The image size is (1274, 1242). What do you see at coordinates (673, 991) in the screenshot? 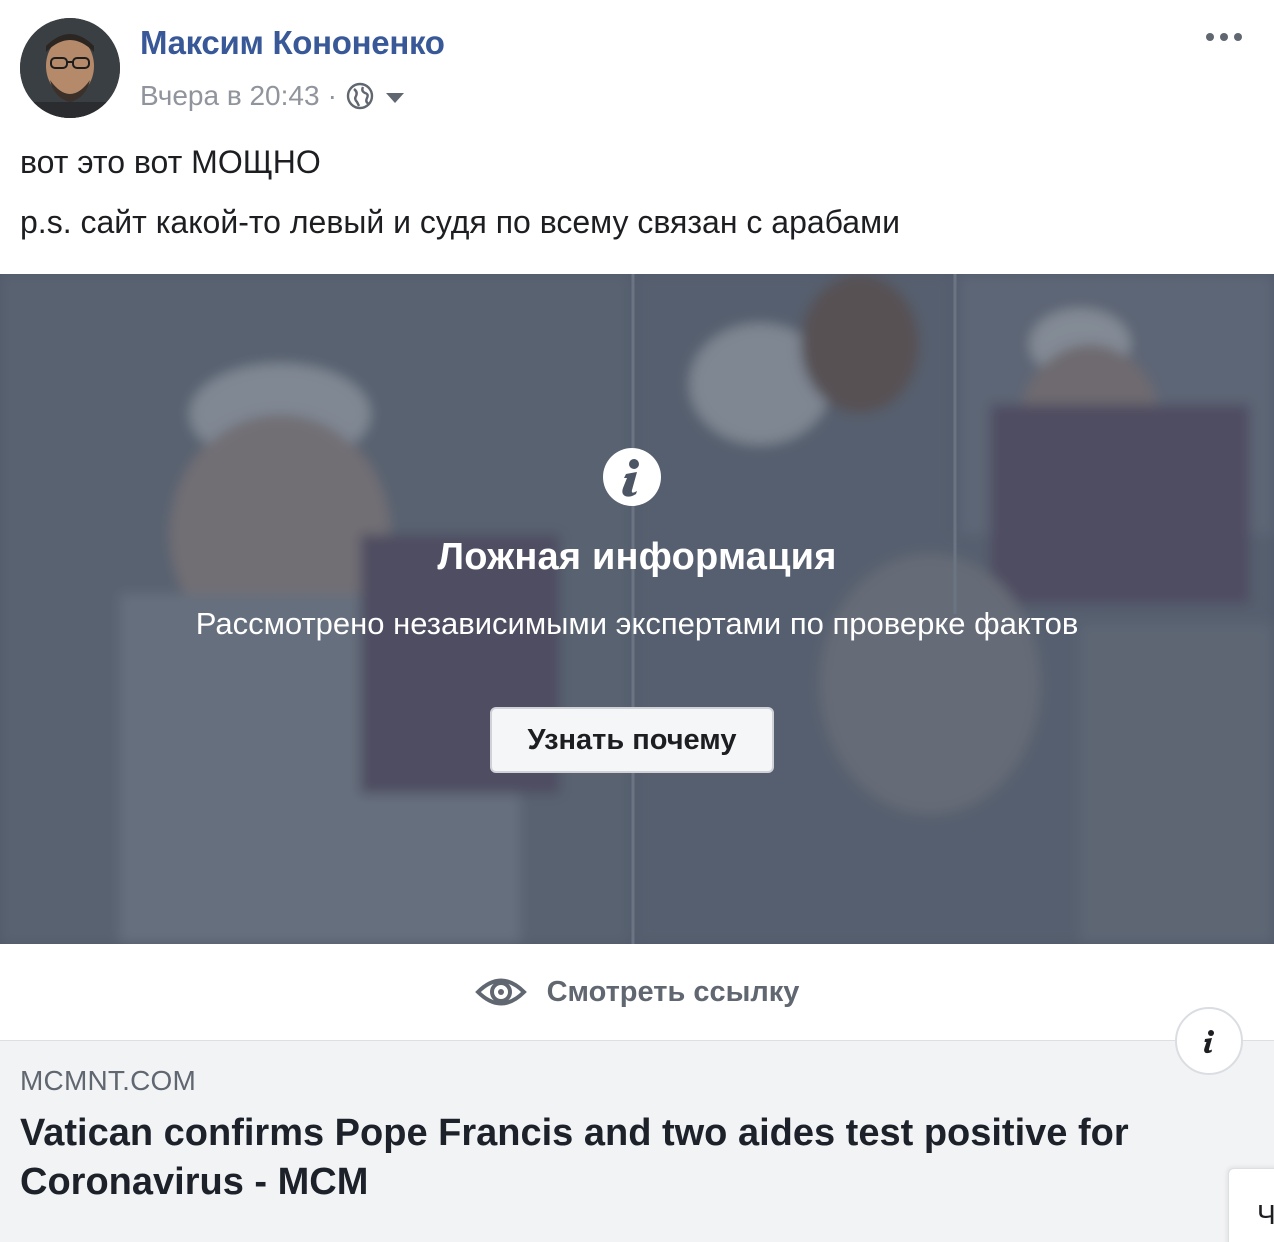
I see `see-link-label: Смотреть ссылку` at bounding box center [673, 991].